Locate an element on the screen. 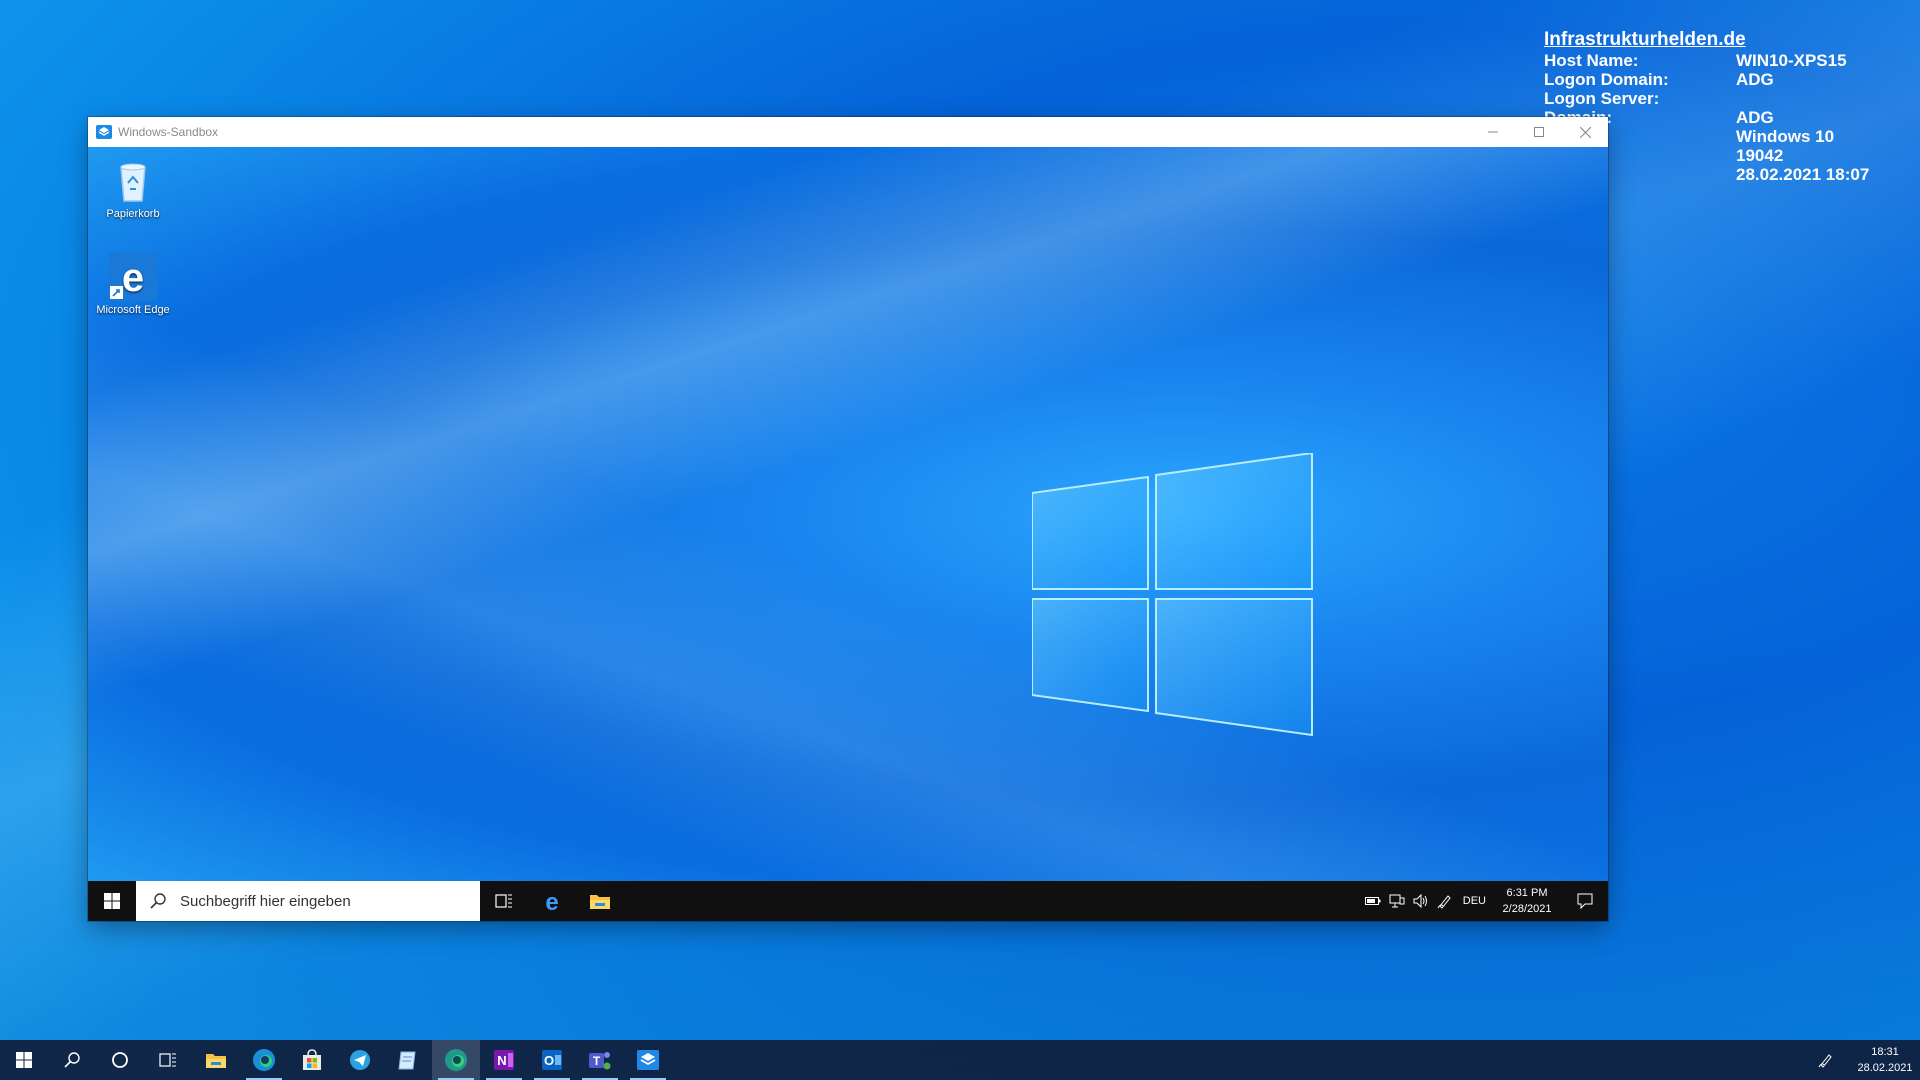 This screenshot has width=1920, height=1080. host-taskbar: N O T 18:31 28.02.2021 is located at coordinates (960, 1060).